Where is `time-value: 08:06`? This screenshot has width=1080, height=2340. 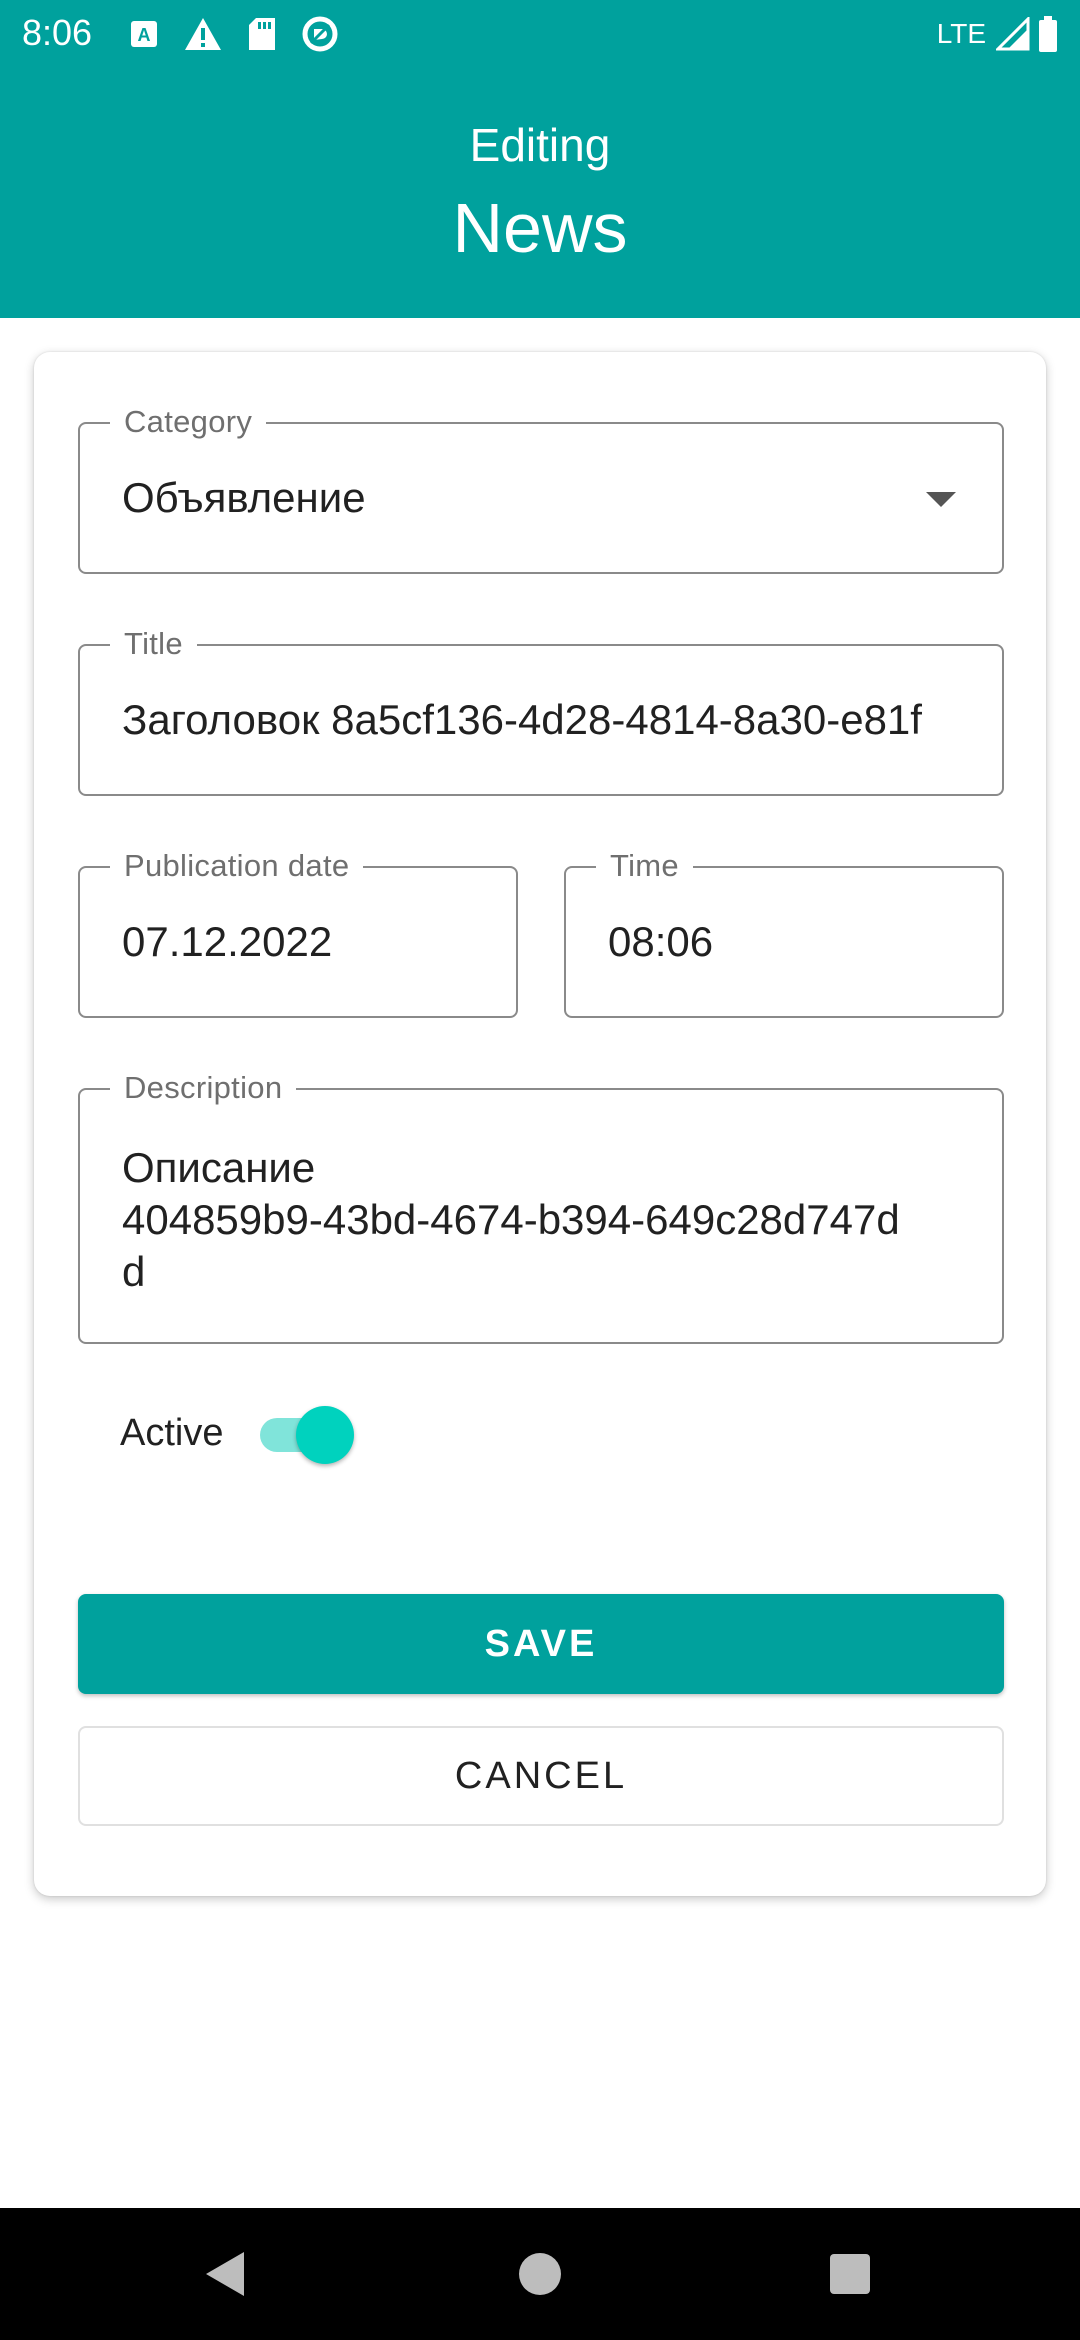 time-value: 08:06 is located at coordinates (661, 941).